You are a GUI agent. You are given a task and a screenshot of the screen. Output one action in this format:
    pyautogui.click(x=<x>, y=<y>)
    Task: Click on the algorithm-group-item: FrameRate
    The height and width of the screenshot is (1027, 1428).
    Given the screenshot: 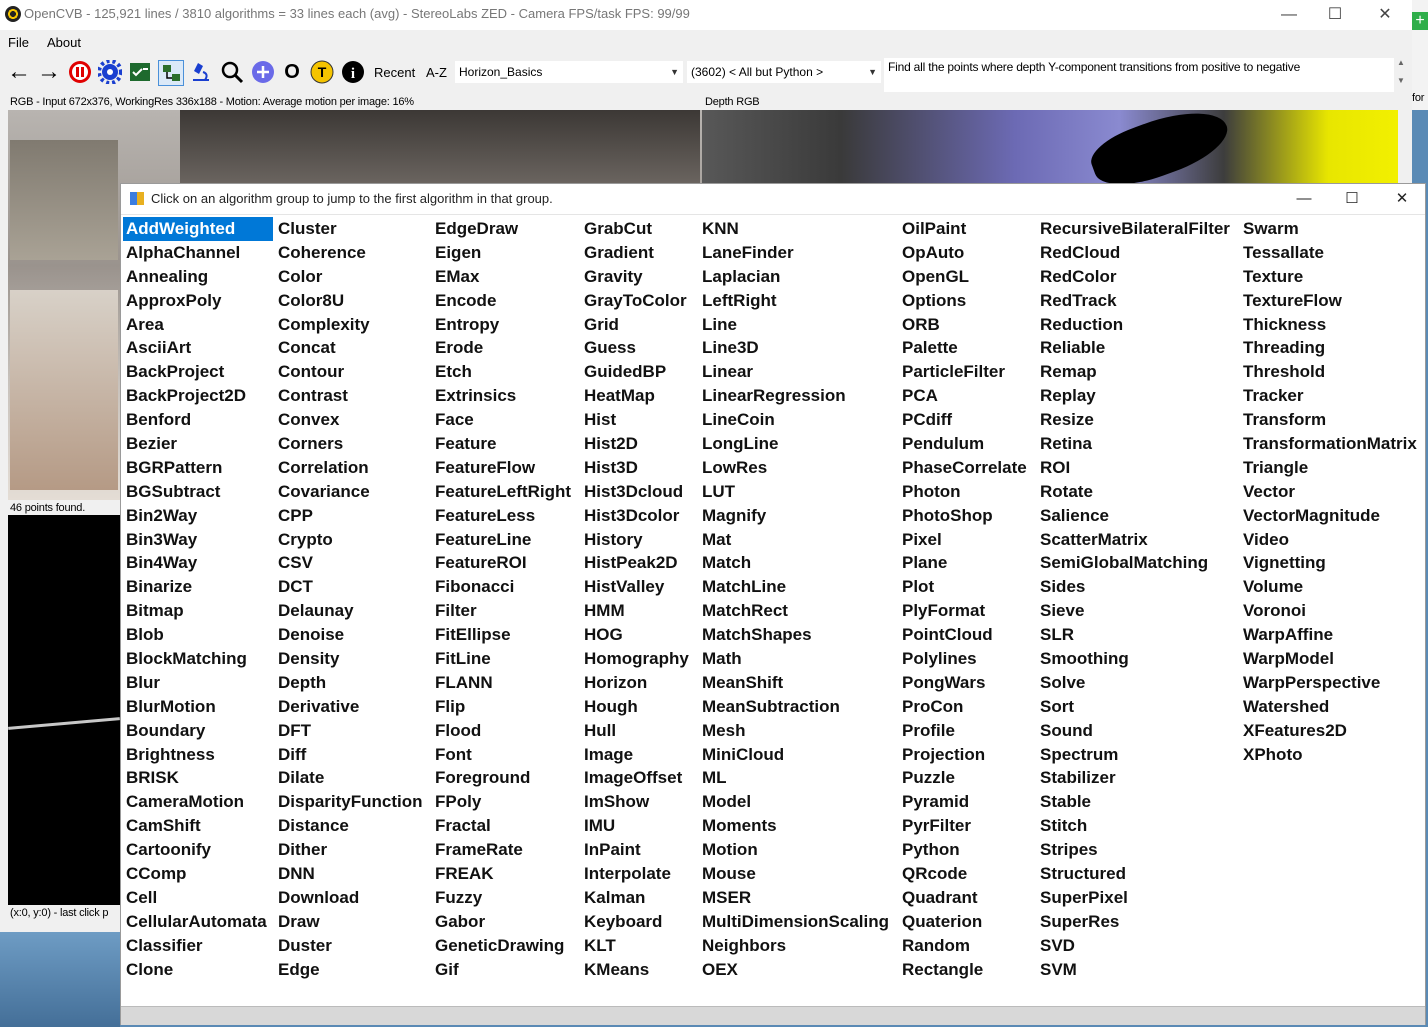 What is the action you would take?
    pyautogui.click(x=505, y=850)
    